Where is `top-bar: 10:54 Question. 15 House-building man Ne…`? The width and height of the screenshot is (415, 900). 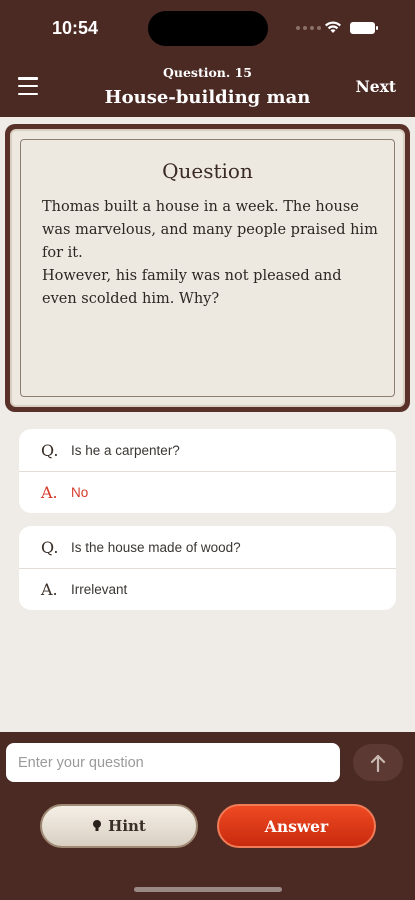 top-bar: 10:54 Question. 15 House-building man Ne… is located at coordinates (207, 58).